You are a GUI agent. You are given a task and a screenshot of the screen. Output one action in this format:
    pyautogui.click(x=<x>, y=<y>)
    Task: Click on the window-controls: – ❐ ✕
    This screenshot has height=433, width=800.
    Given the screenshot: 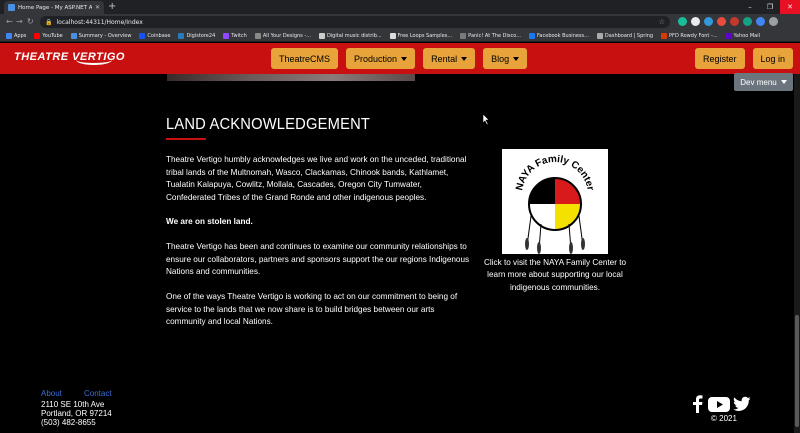 What is the action you would take?
    pyautogui.click(x=770, y=7)
    